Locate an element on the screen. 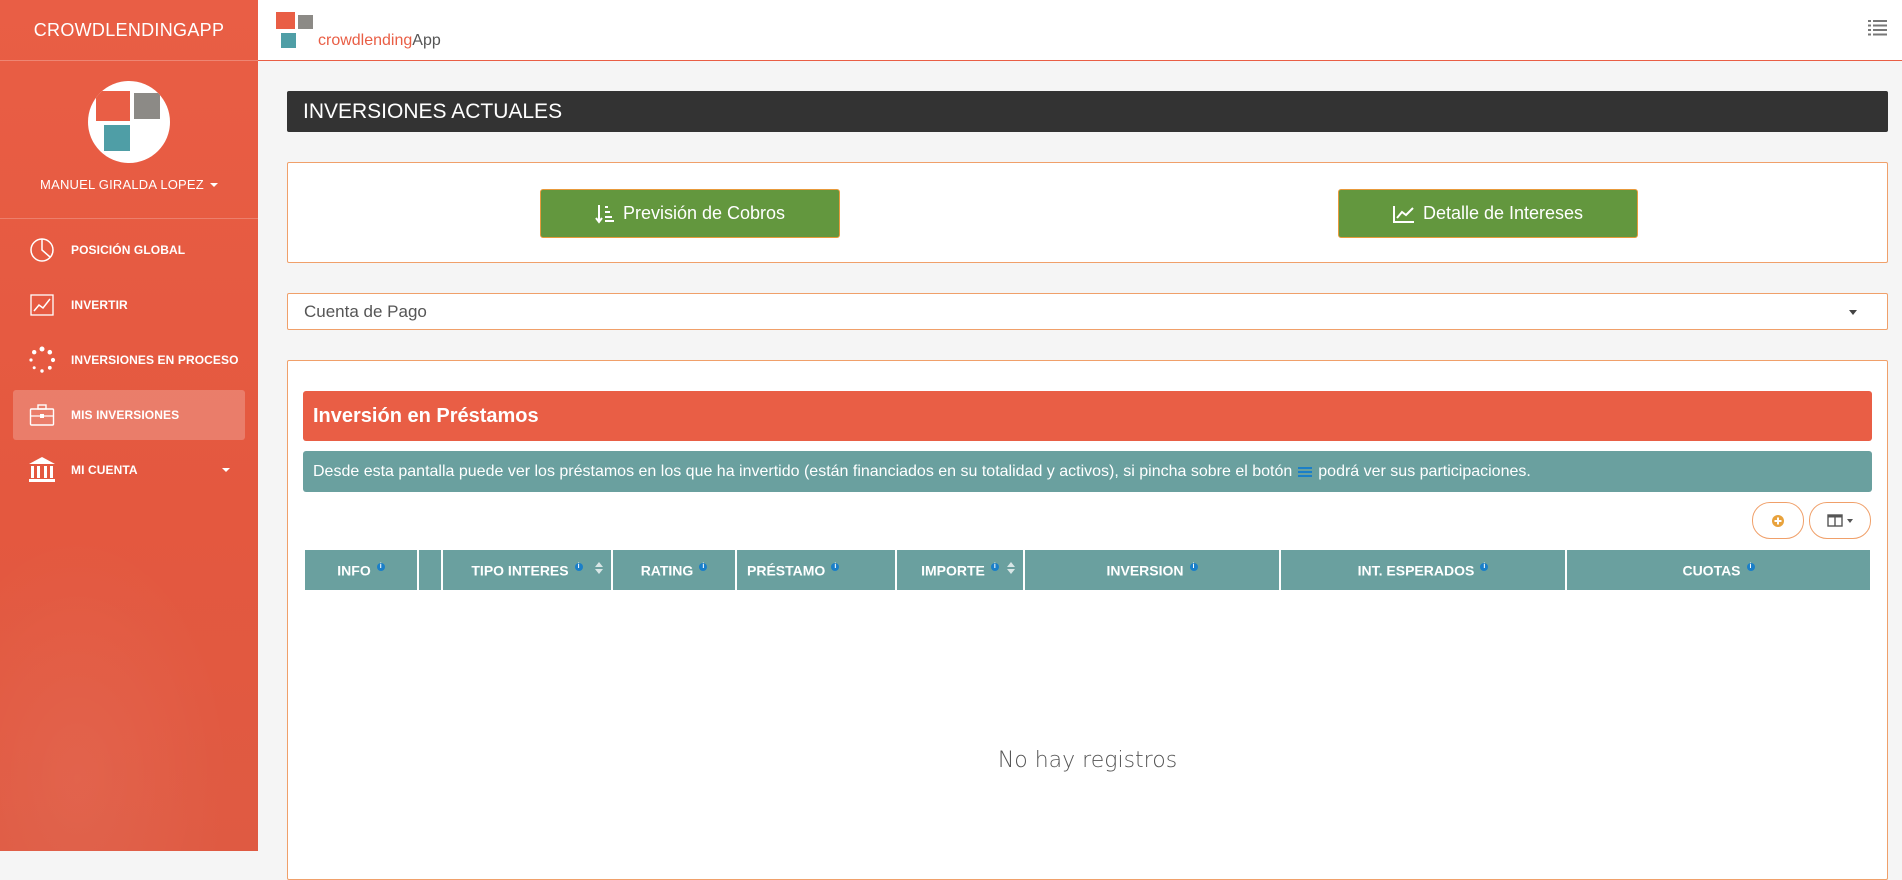 The width and height of the screenshot is (1902, 880). logo-text-app: App is located at coordinates (426, 40).